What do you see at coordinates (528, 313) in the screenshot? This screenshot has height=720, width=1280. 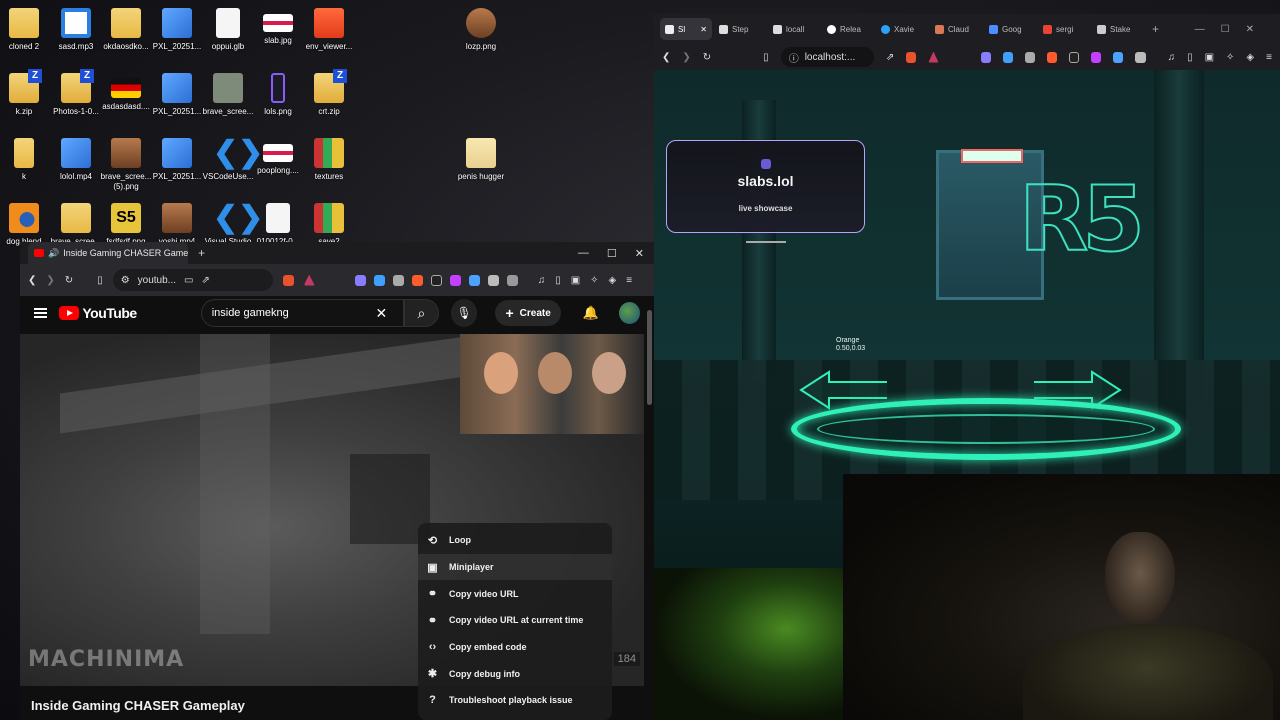 I see `create-button: + Create` at bounding box center [528, 313].